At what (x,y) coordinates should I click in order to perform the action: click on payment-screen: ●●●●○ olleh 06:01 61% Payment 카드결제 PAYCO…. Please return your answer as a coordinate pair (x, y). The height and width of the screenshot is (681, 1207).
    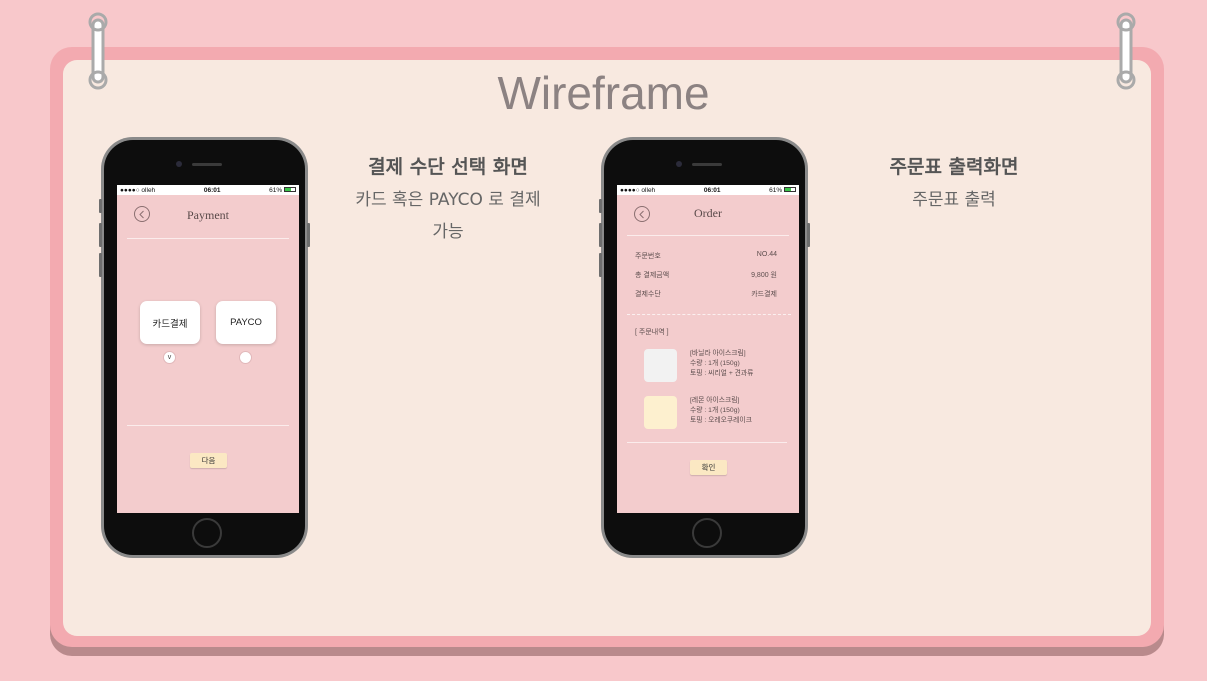
    Looking at the image, I should click on (208, 349).